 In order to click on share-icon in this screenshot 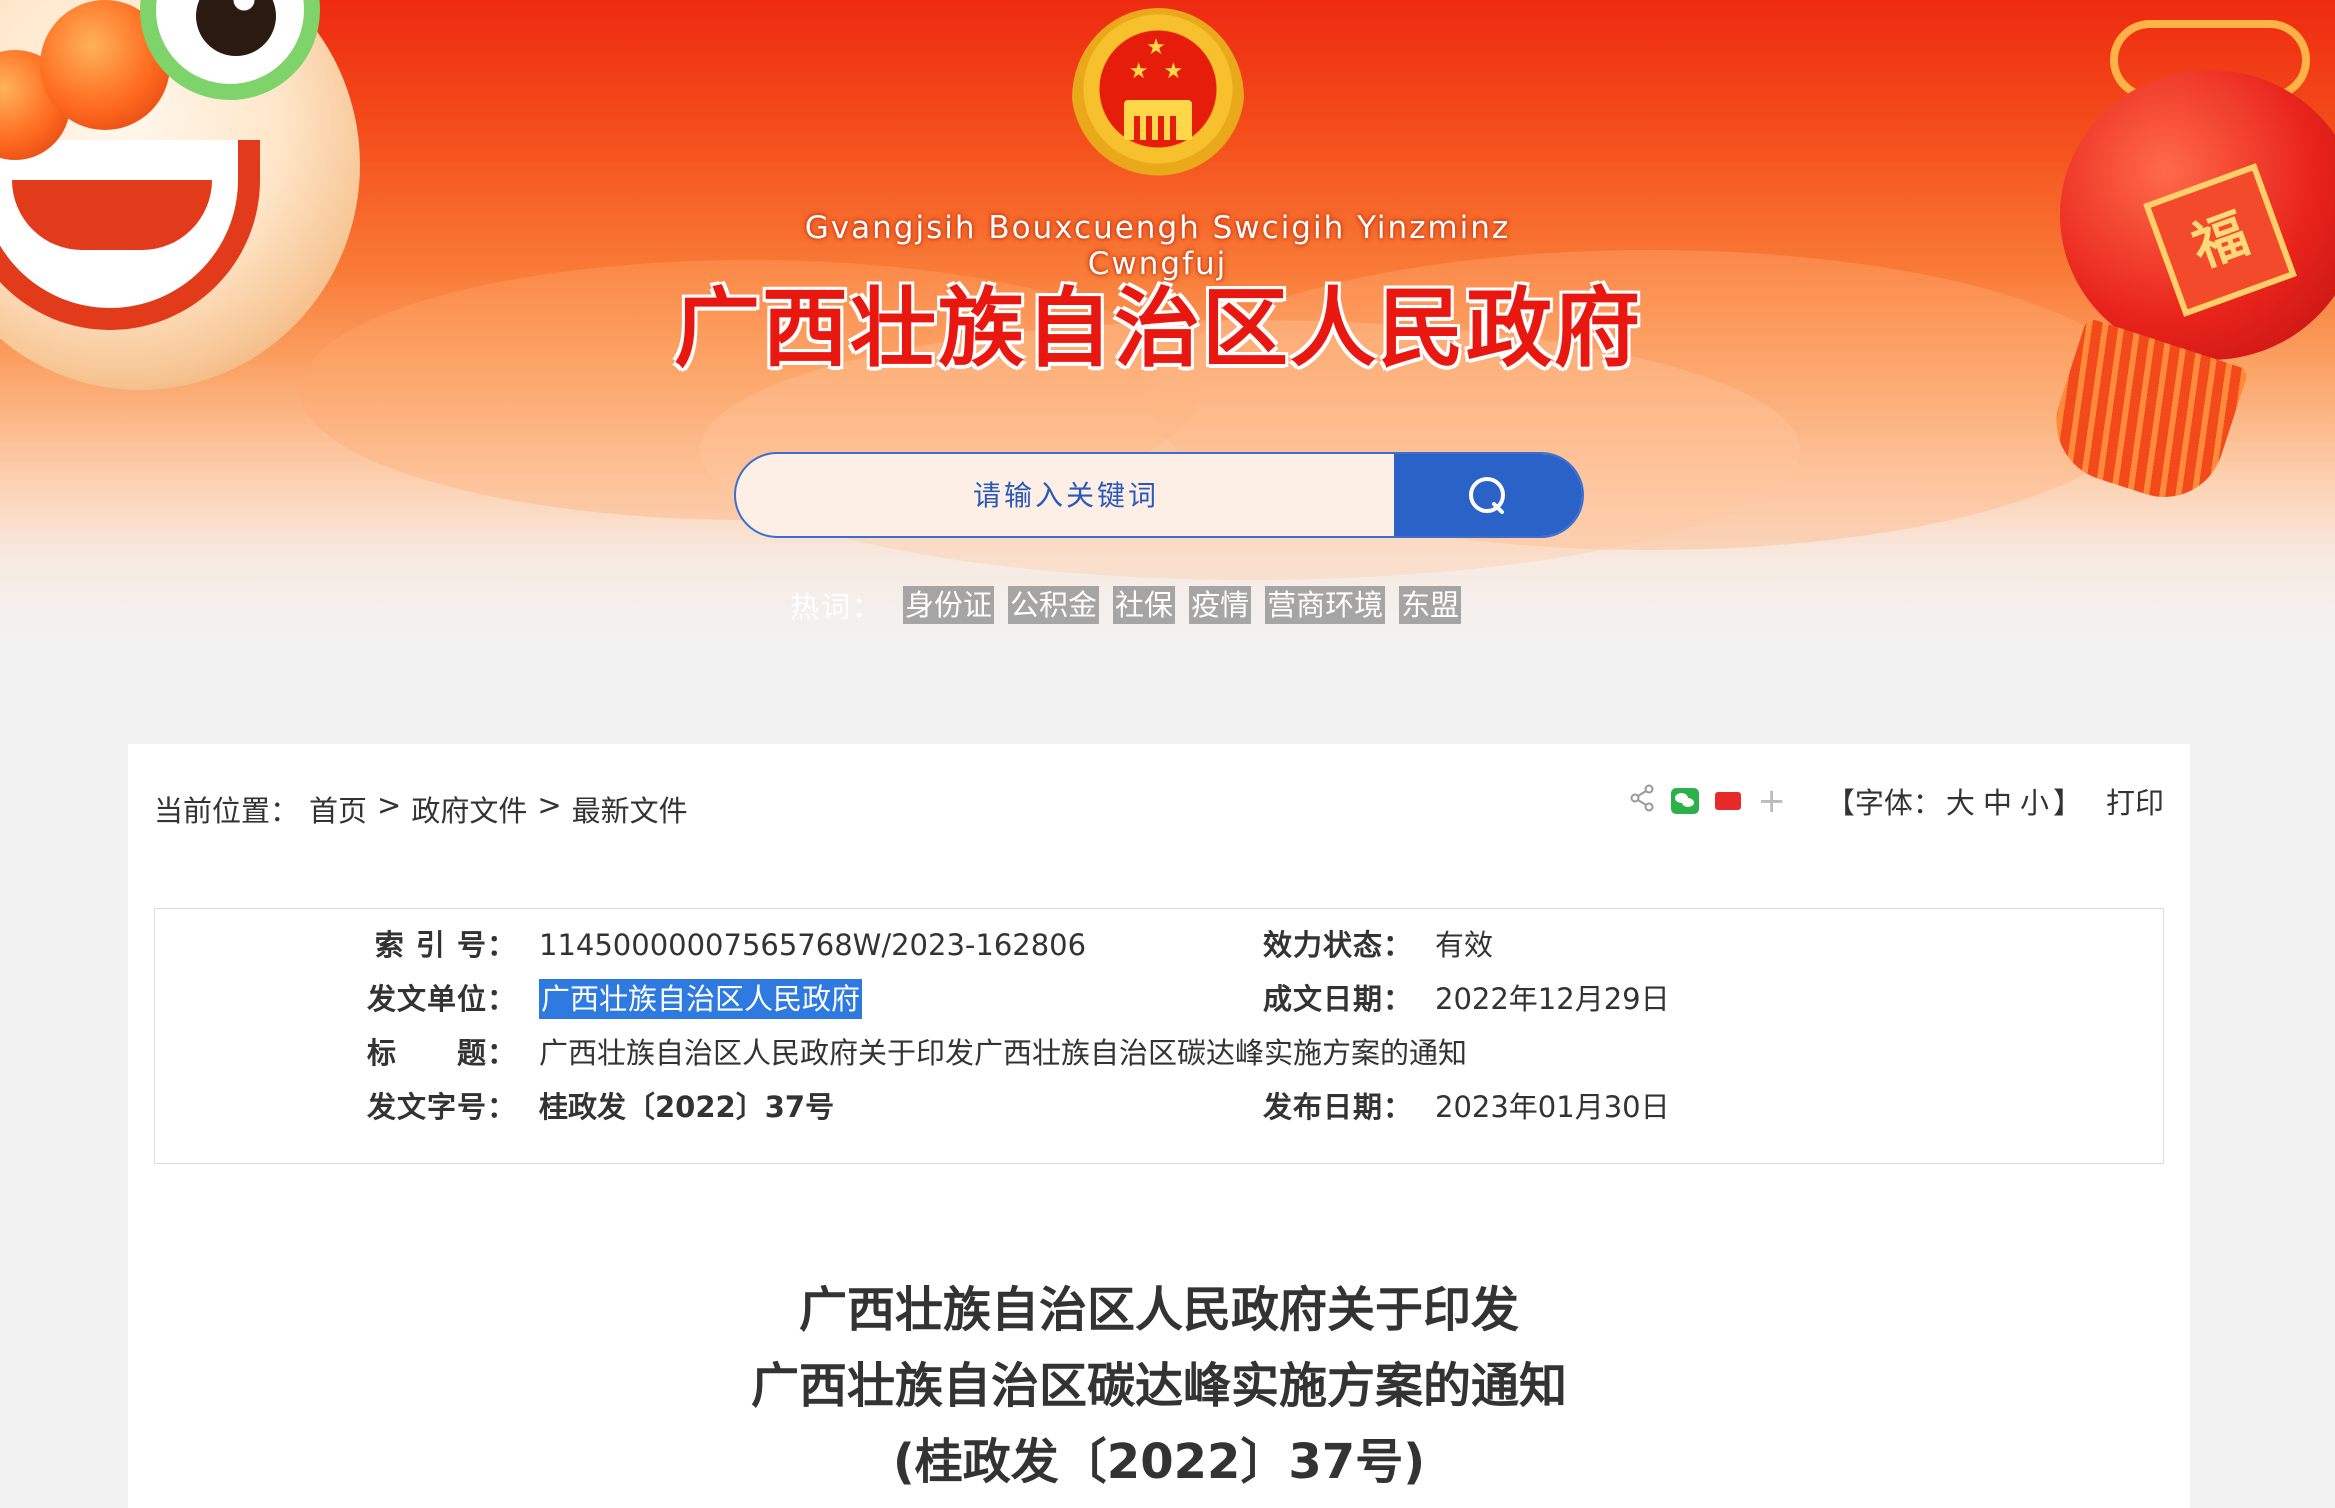, I will do `click(1642, 801)`.